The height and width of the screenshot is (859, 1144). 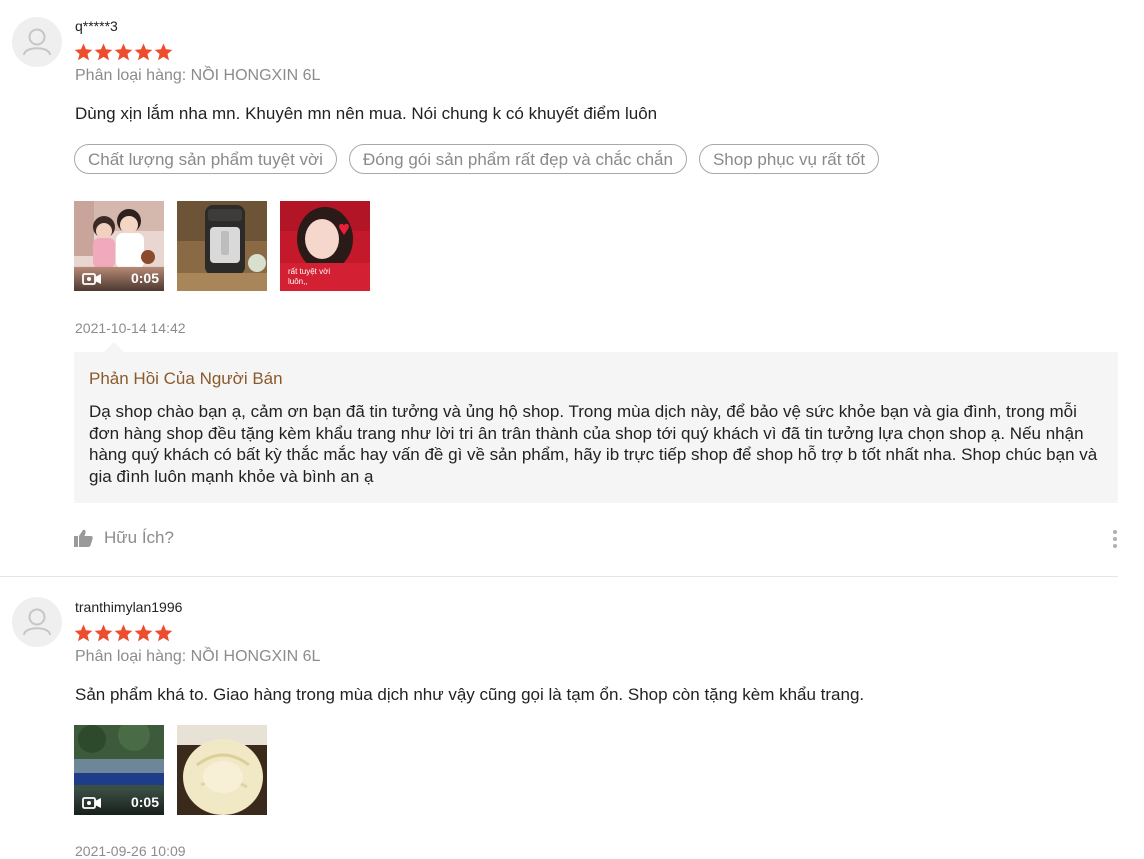 I want to click on review-tag: Chất lượng sản phẩm tuyệt vời, so click(x=205, y=159).